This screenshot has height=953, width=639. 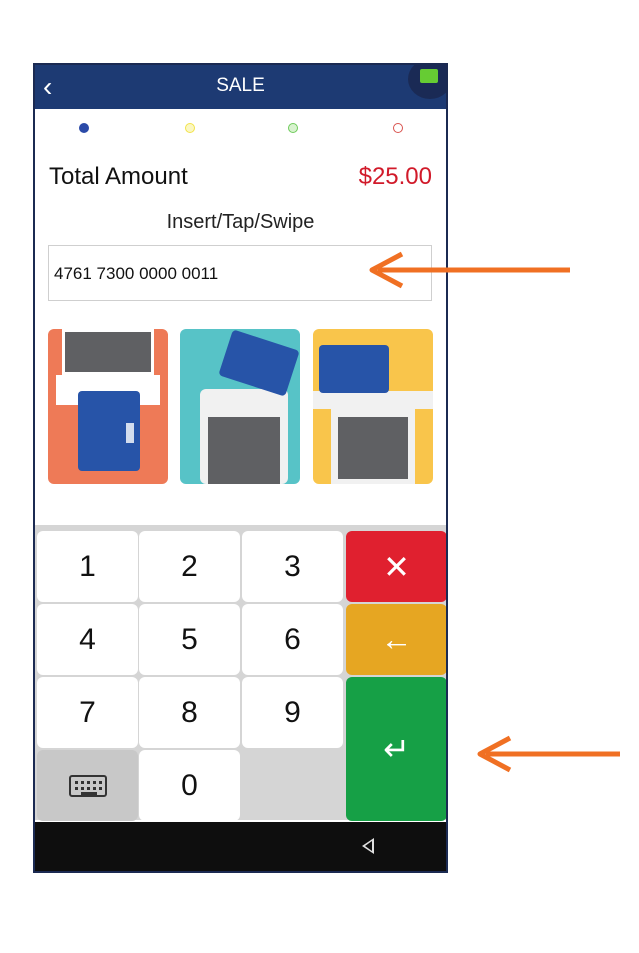 What do you see at coordinates (292, 712) in the screenshot?
I see `key-9: 9` at bounding box center [292, 712].